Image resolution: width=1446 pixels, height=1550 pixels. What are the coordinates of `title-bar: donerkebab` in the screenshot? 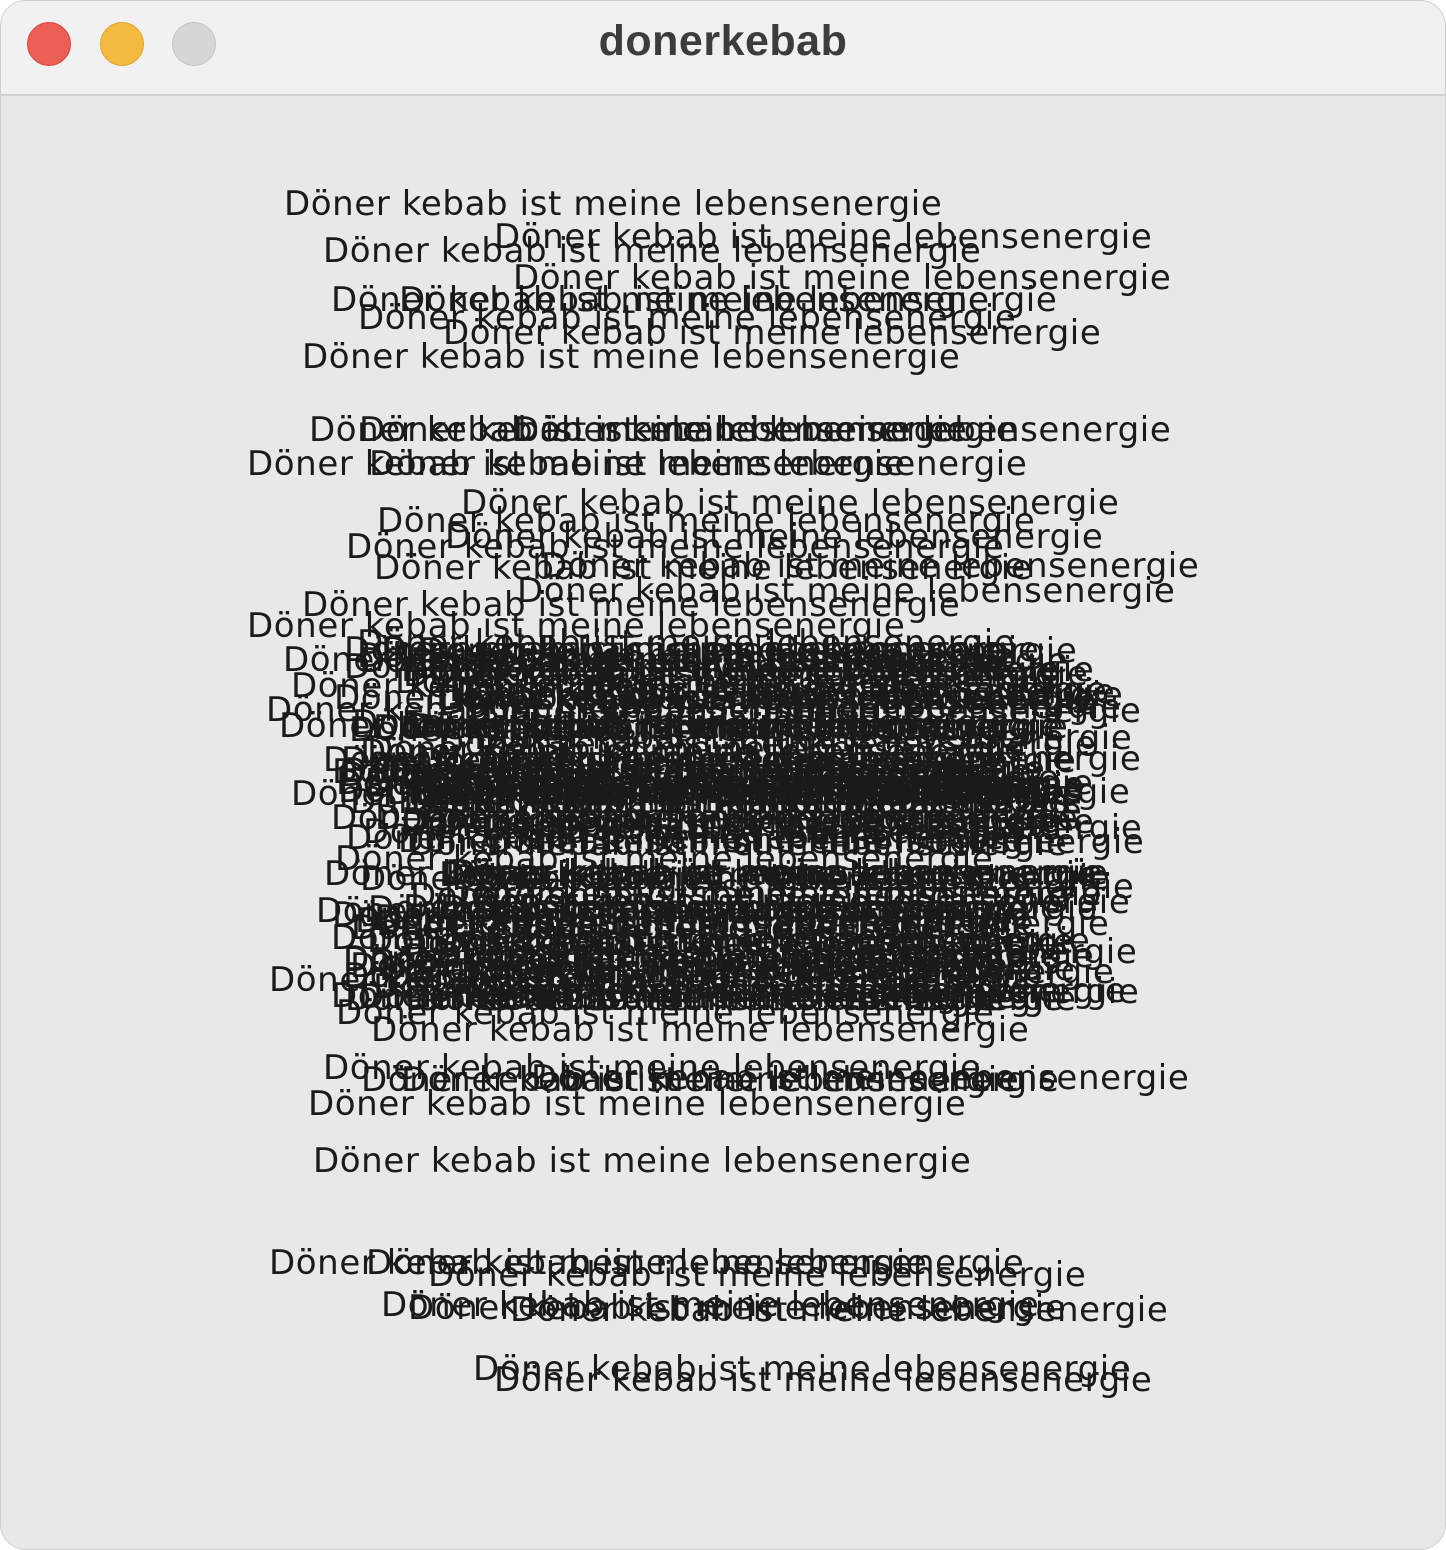 It's located at (723, 48).